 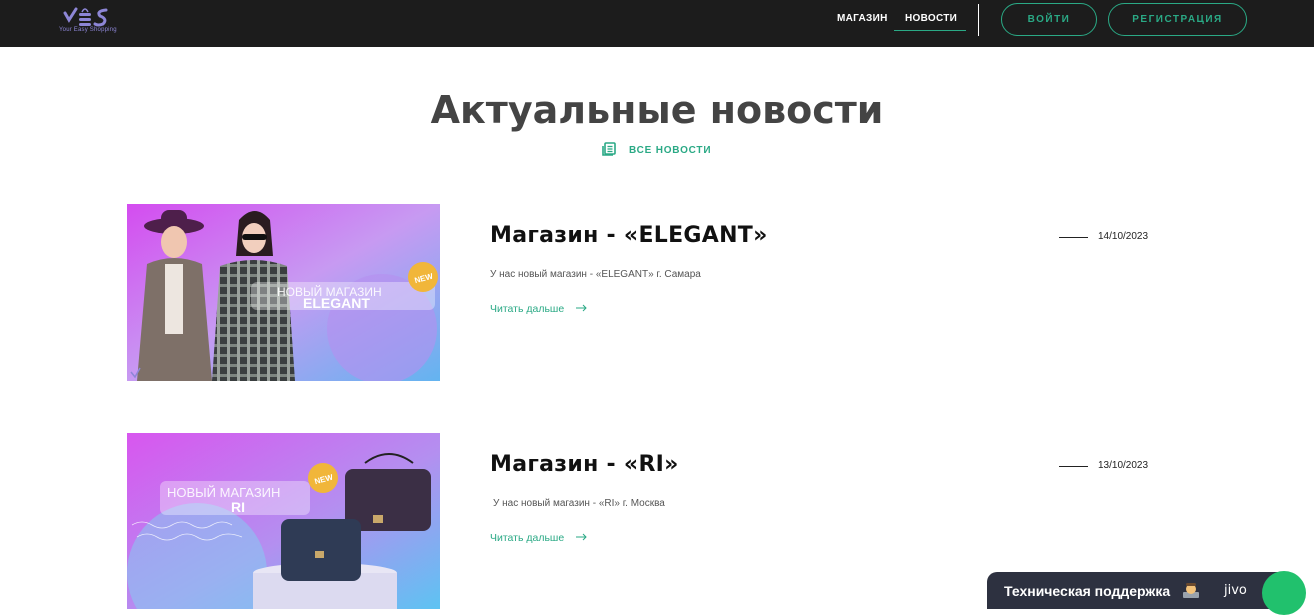 I want to click on news-date: 14/10/2023, so click(x=1123, y=236).